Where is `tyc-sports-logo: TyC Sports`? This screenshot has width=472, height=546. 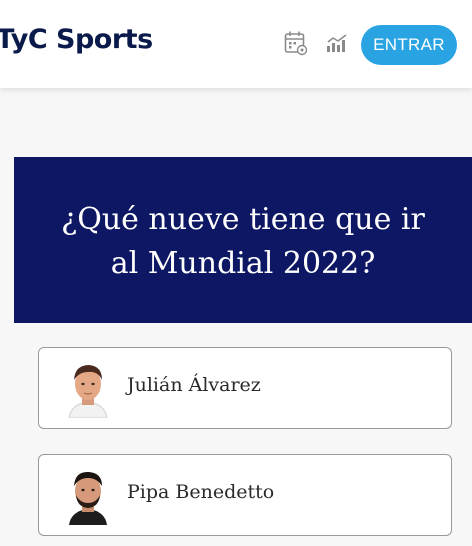
tyc-sports-logo: TyC Sports is located at coordinates (76, 39).